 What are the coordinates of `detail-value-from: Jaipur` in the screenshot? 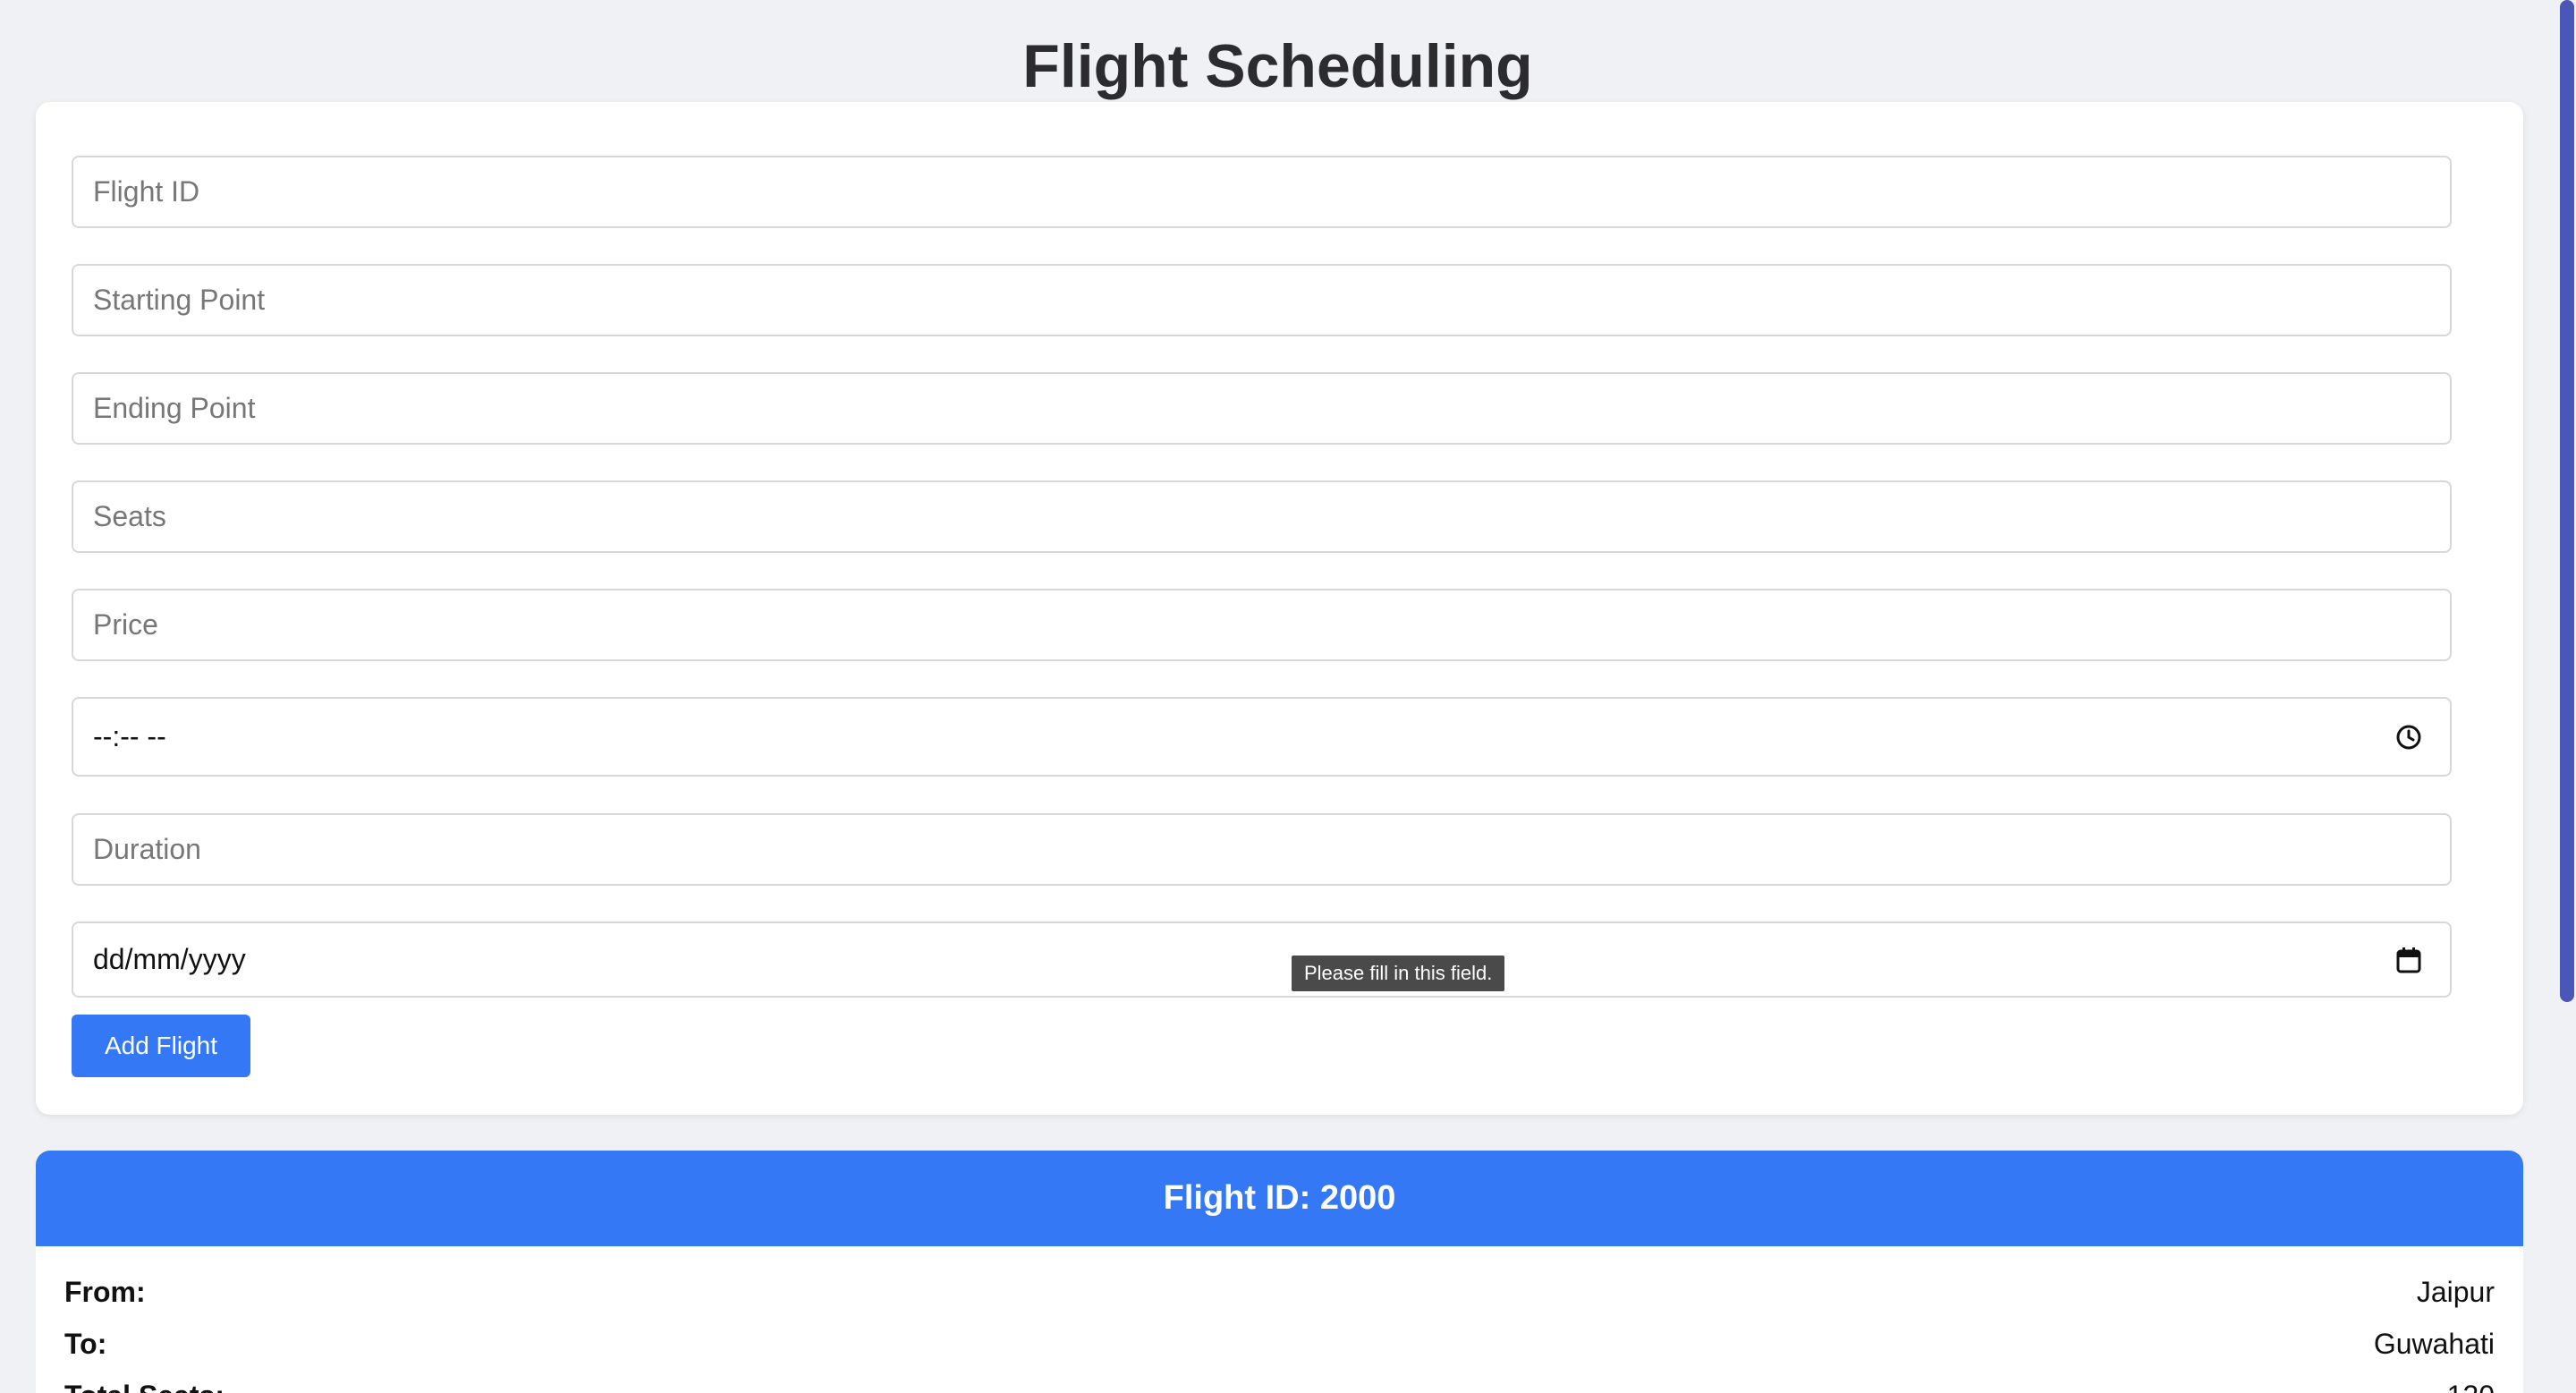 It's located at (2455, 1291).